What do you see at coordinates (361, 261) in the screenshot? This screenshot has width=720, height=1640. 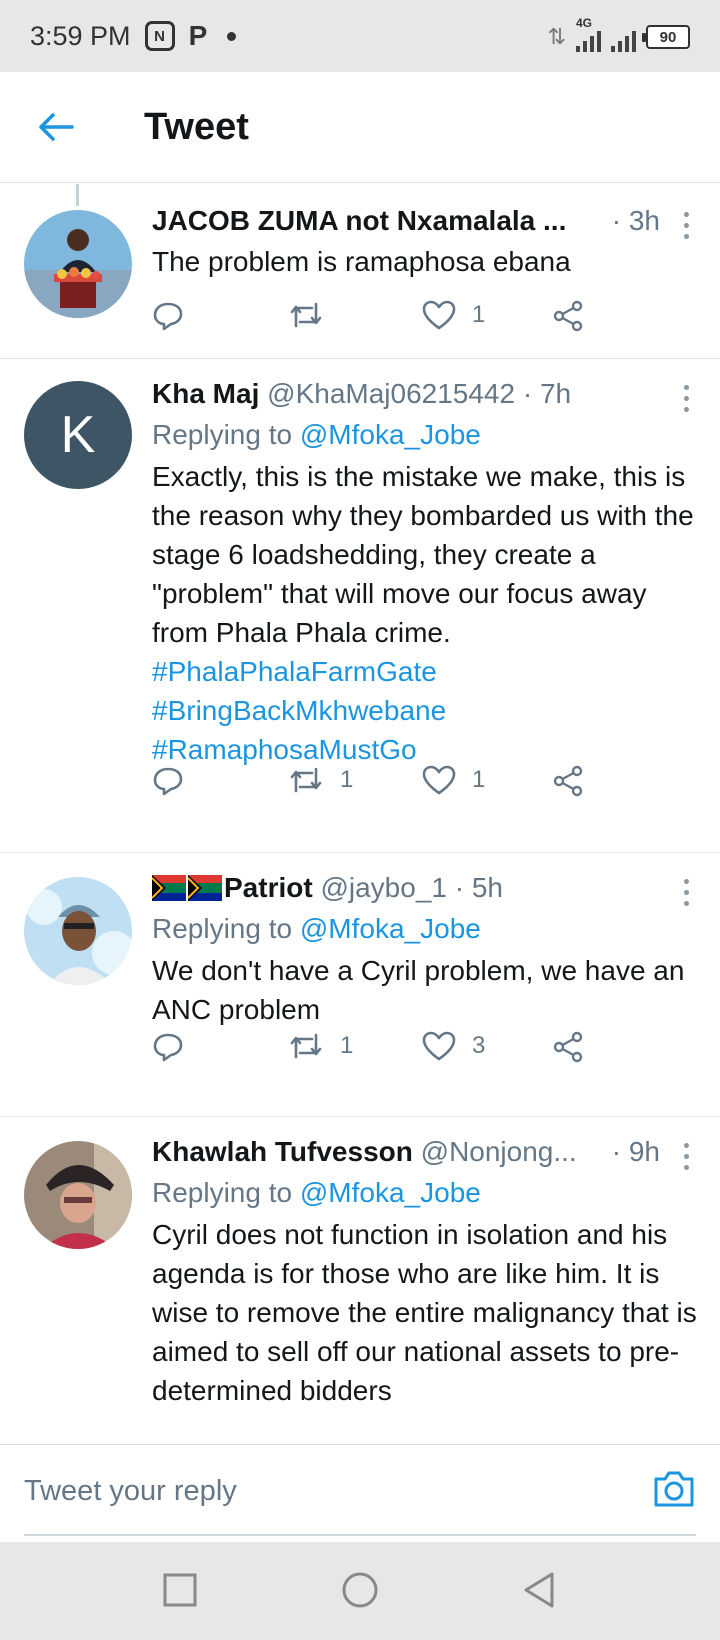 I see `tweet-text: The problem is ramaphosa ebana` at bounding box center [361, 261].